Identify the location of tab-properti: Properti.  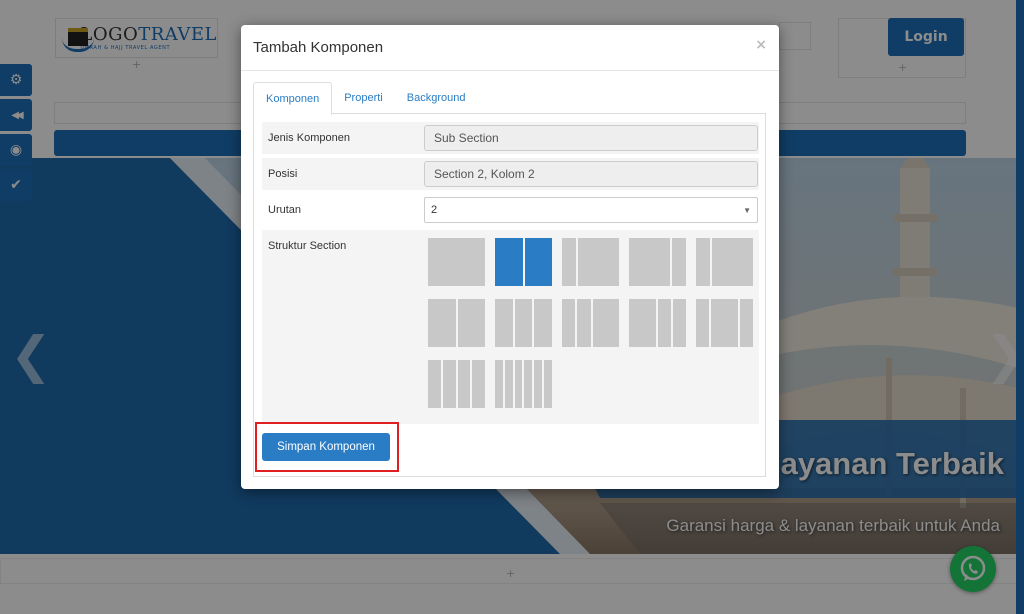
(363, 98).